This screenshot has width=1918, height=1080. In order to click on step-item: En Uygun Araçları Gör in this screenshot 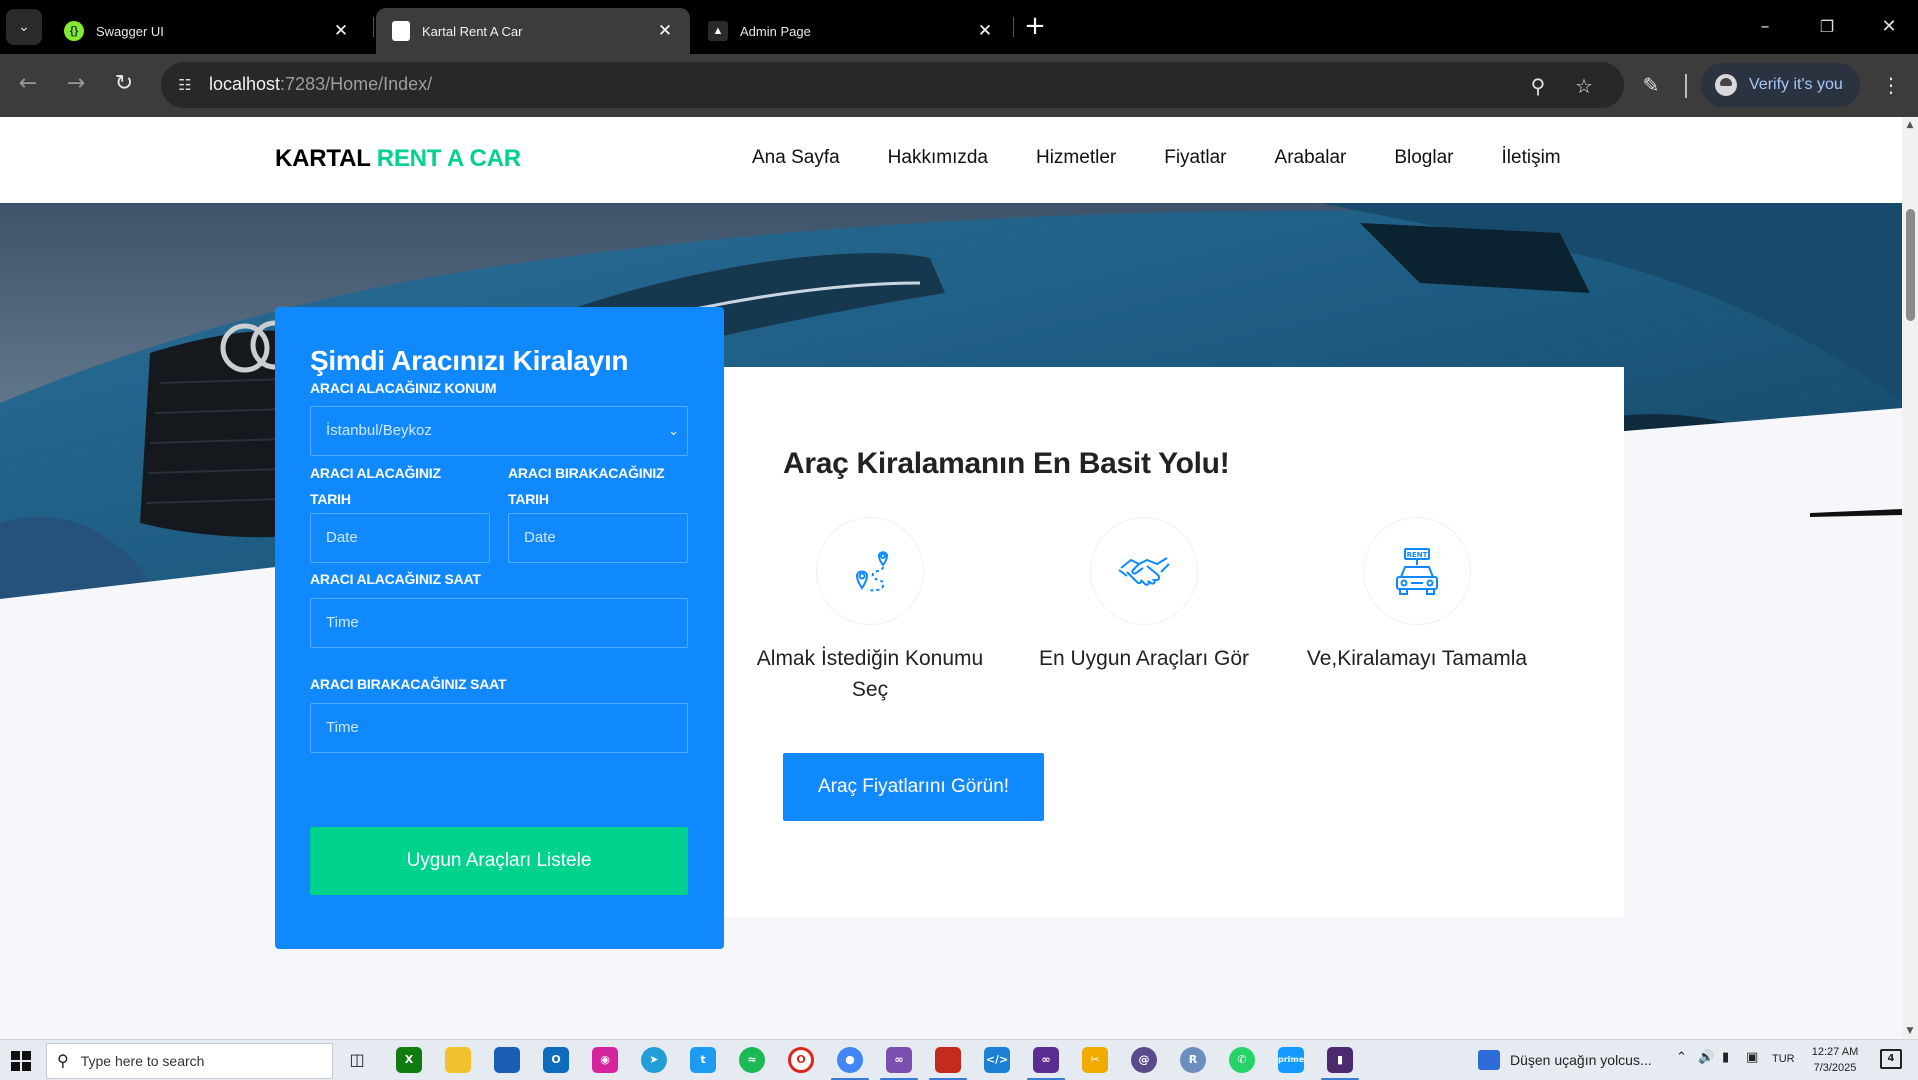, I will do `click(1144, 595)`.